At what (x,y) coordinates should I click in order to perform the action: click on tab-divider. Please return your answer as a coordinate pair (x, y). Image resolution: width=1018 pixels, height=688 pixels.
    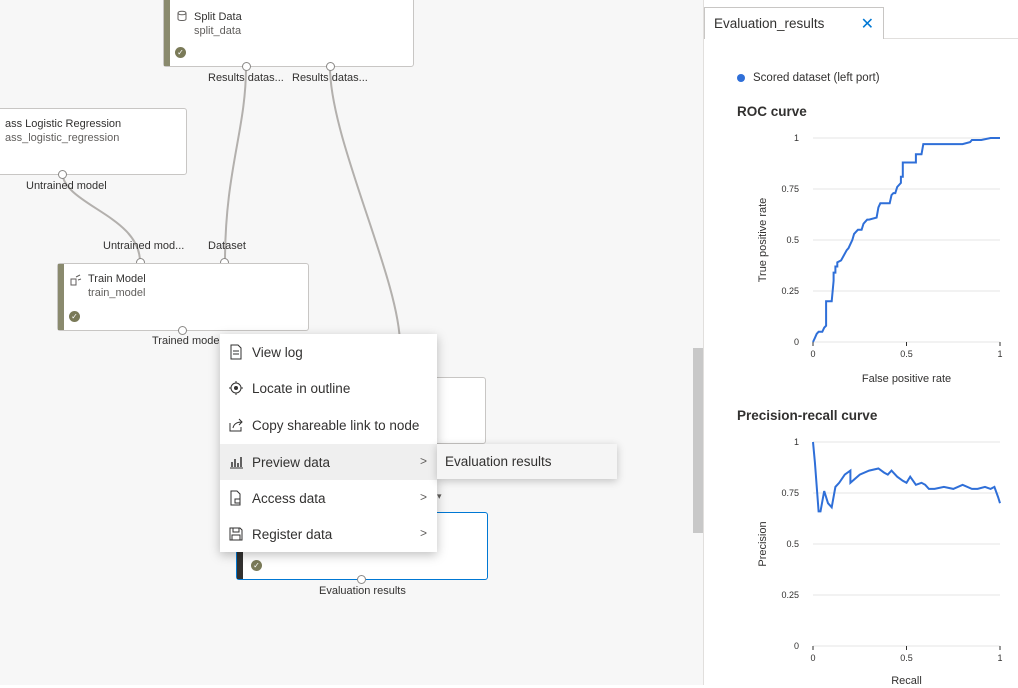
    Looking at the image, I should click on (951, 38).